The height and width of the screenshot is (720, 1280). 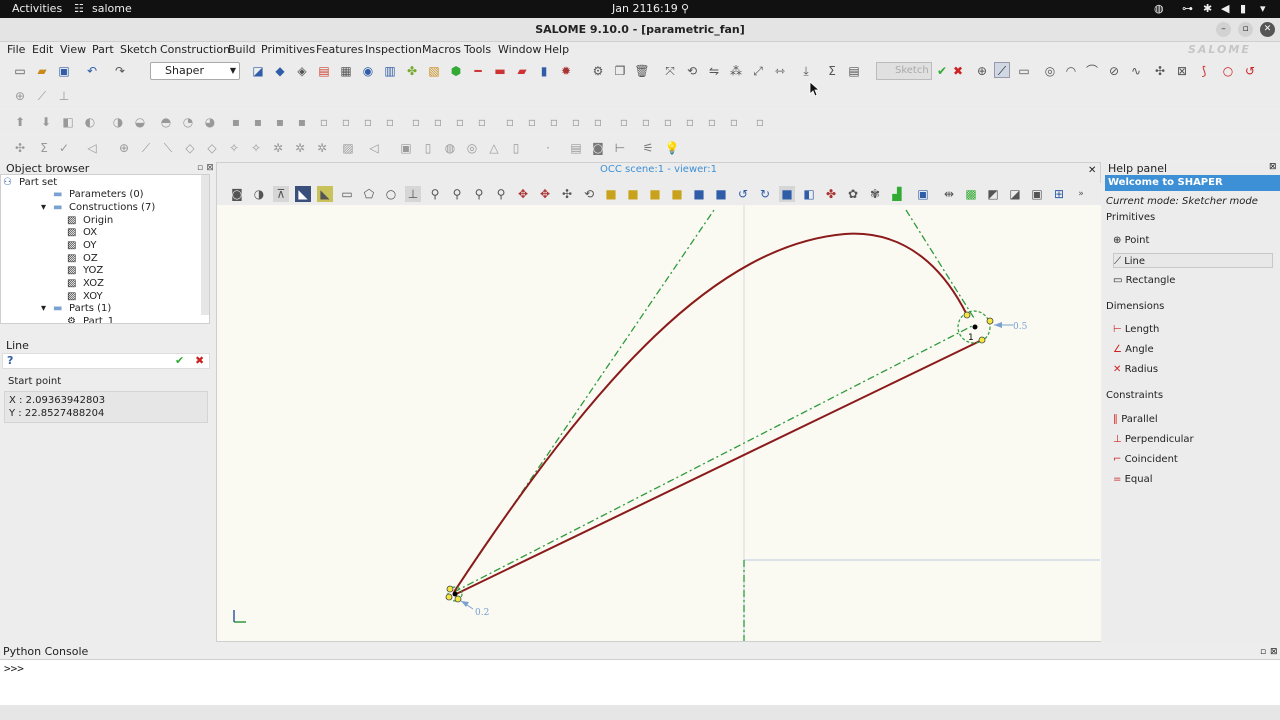 What do you see at coordinates (374, 148) in the screenshot?
I see `import-icon: ◁` at bounding box center [374, 148].